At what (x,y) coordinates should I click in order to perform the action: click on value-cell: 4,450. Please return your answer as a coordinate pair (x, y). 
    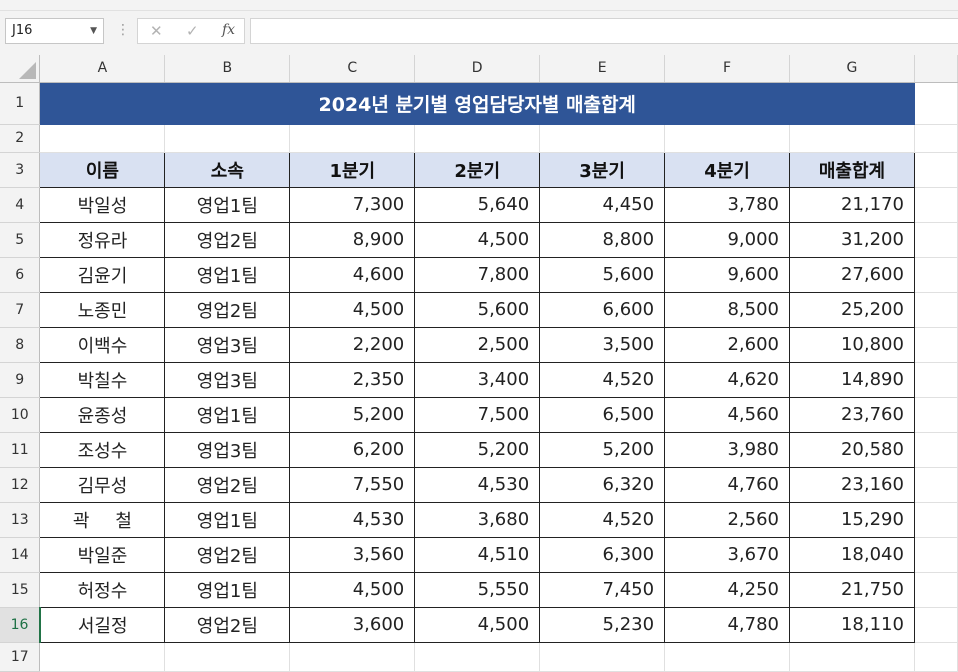
    Looking at the image, I should click on (602, 204).